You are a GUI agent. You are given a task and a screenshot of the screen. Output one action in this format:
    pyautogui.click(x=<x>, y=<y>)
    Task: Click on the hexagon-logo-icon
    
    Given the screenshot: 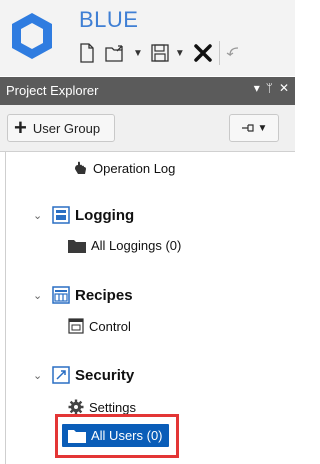 What is the action you would take?
    pyautogui.click(x=32, y=36)
    